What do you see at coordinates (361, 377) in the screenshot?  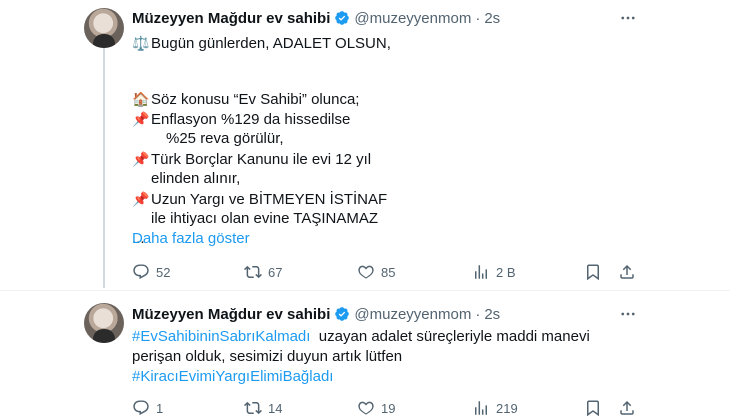 I see `text-line: #KiracıEvimiYargıElimiBağladı` at bounding box center [361, 377].